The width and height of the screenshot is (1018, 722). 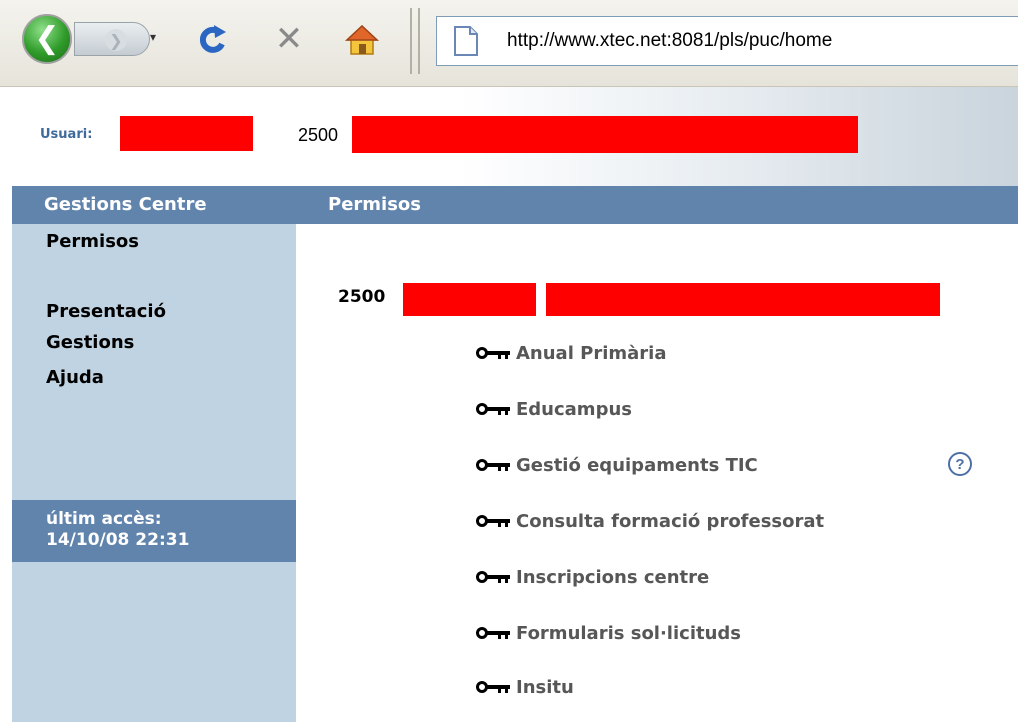 I want to click on help-icon: ?, so click(x=960, y=464).